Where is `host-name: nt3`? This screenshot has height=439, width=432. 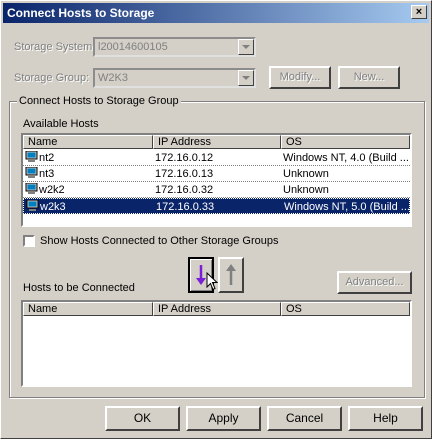 host-name: nt3 is located at coordinates (47, 174).